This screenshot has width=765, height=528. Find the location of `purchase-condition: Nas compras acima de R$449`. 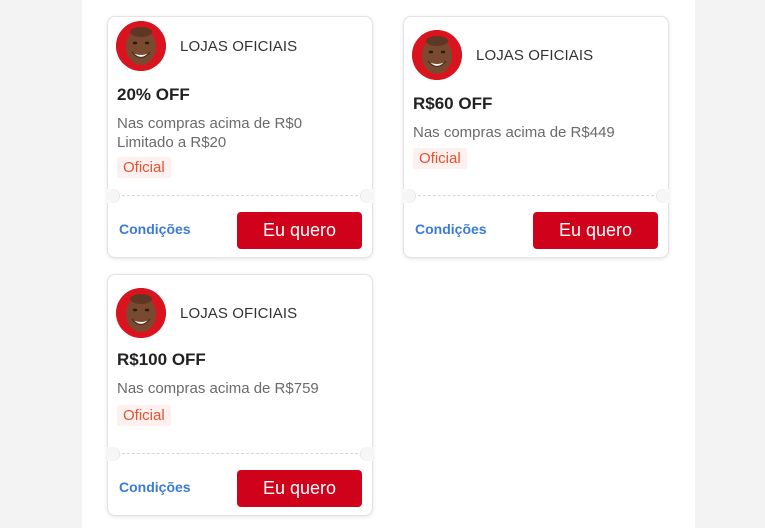

purchase-condition: Nas compras acima de R$449 is located at coordinates (514, 132).